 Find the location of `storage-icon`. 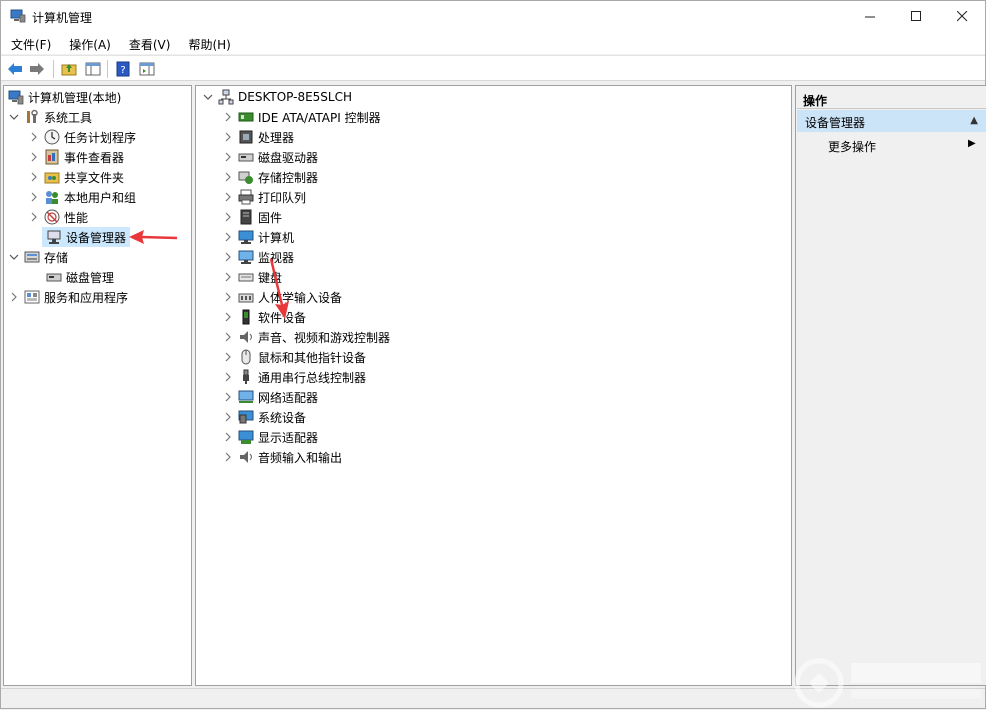

storage-icon is located at coordinates (32, 257).